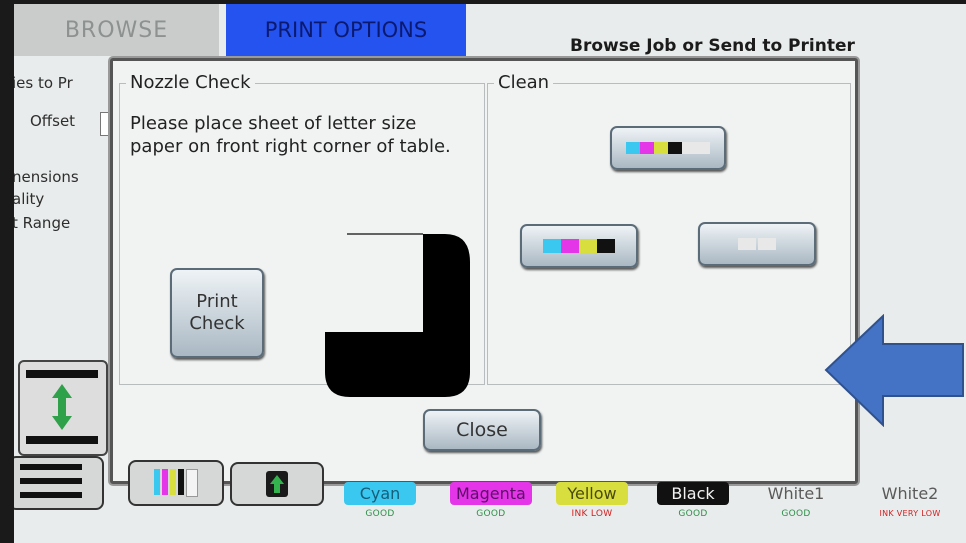 The height and width of the screenshot is (543, 966). I want to click on menu-button, so click(59, 483).